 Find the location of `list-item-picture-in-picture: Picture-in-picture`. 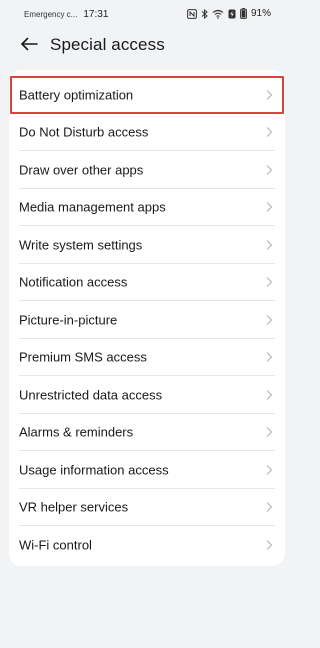

list-item-picture-in-picture: Picture-in-picture is located at coordinates (147, 320).